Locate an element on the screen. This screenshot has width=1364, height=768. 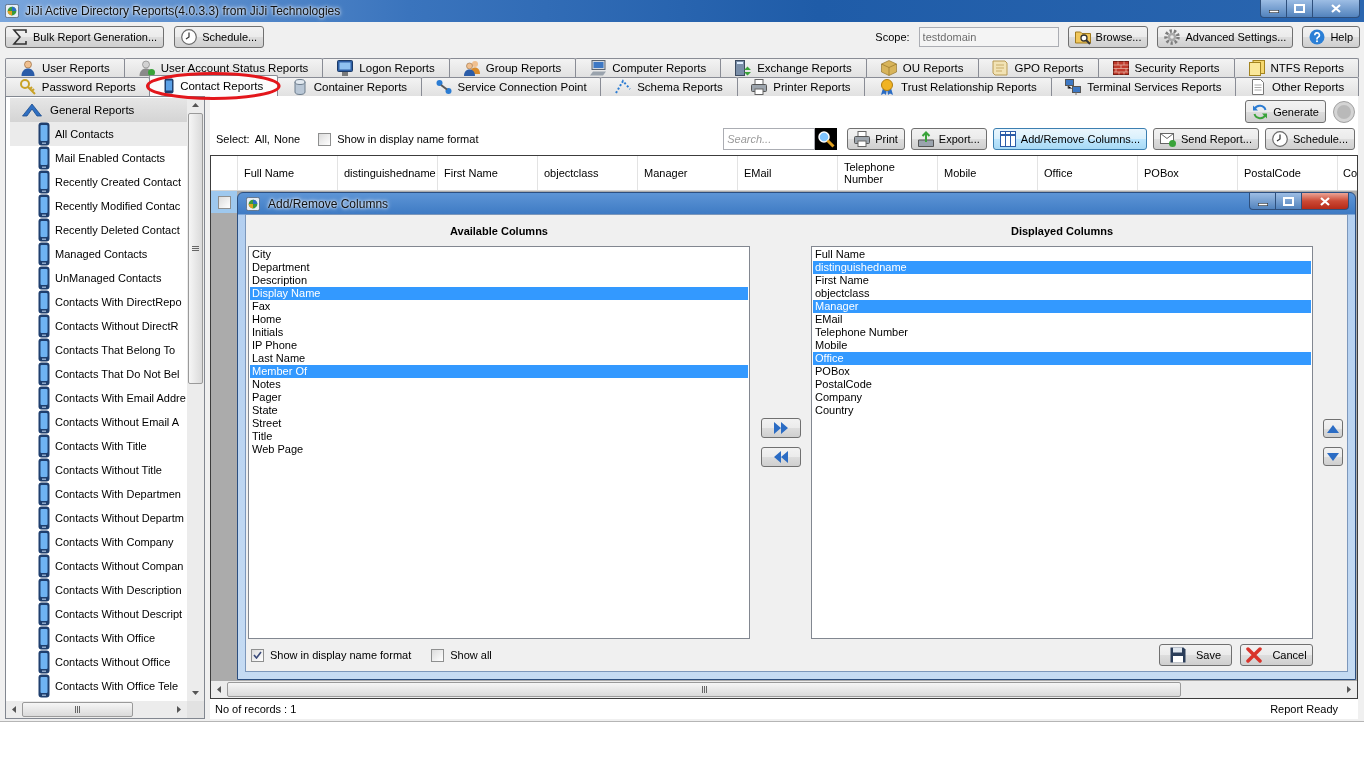
list-item: IP Phone is located at coordinates (499, 345).